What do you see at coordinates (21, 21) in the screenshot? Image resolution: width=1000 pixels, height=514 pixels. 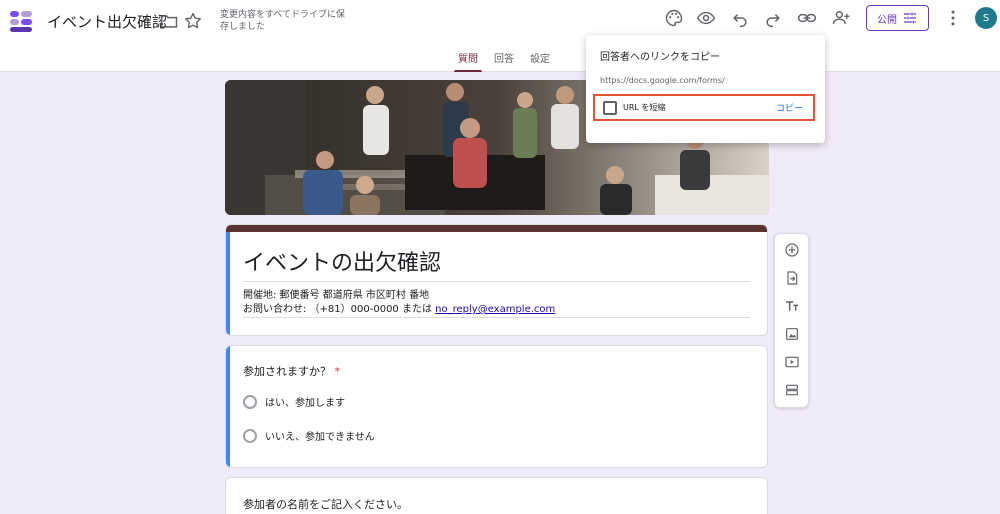 I see `forms-logo-icon` at bounding box center [21, 21].